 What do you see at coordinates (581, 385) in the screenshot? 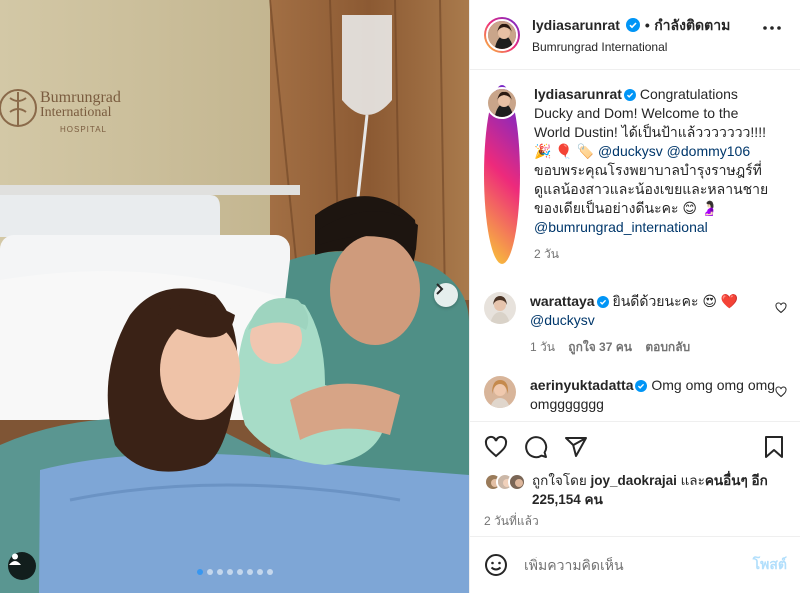
I see `comment-username: aerinyuktadatta` at bounding box center [581, 385].